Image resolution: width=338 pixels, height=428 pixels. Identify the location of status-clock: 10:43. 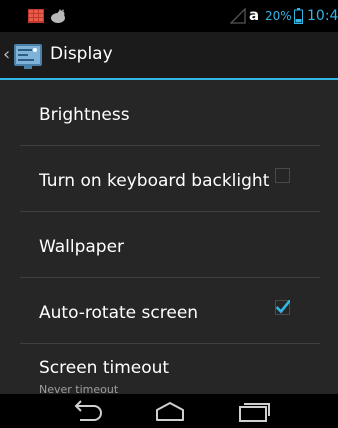
(322, 16).